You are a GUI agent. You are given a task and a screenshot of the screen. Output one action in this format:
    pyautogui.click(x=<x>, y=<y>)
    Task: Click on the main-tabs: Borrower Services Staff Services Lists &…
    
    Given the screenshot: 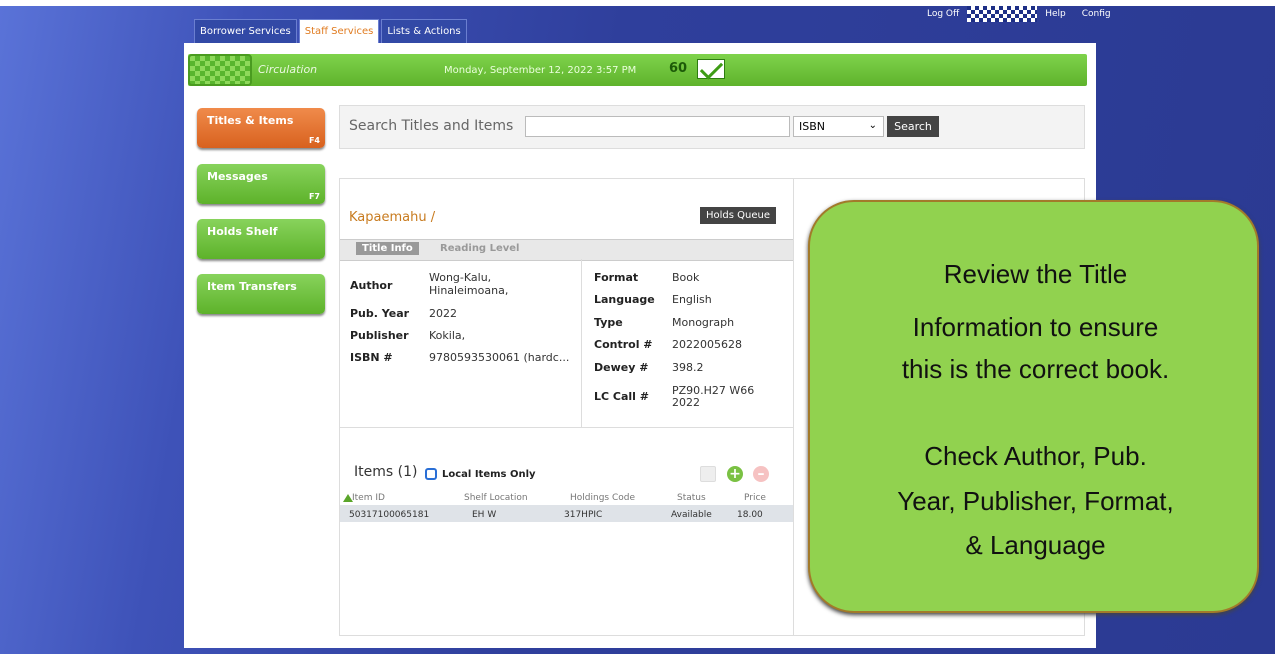 What is the action you would take?
    pyautogui.click(x=330, y=31)
    